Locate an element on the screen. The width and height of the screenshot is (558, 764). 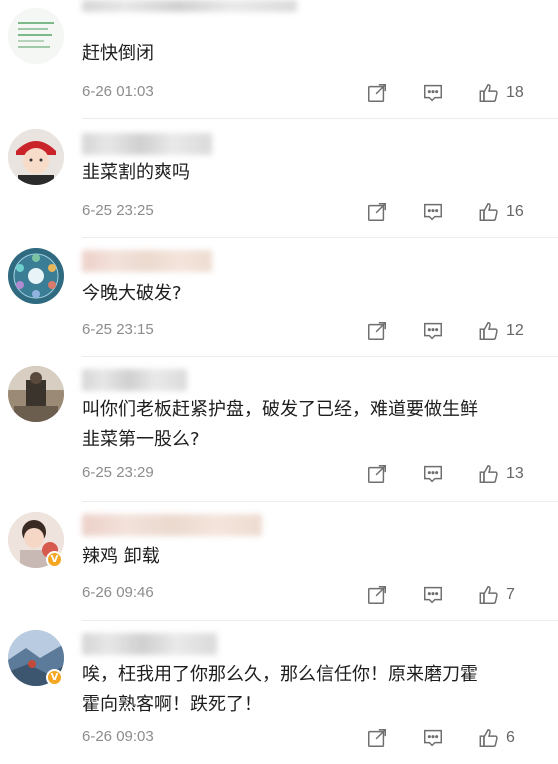
comment-actions: 16 is located at coordinates (458, 212).